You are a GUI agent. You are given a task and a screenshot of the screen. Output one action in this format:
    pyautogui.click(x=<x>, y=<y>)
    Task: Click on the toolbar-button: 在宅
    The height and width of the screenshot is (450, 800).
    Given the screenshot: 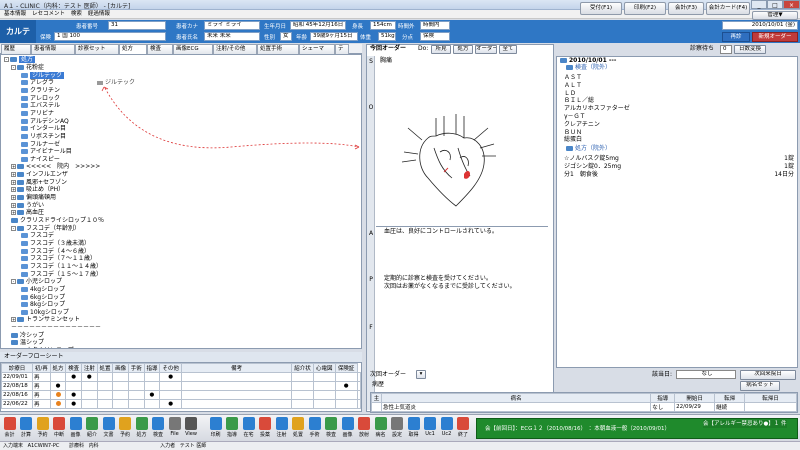 What is the action you would take?
    pyautogui.click(x=248, y=428)
    